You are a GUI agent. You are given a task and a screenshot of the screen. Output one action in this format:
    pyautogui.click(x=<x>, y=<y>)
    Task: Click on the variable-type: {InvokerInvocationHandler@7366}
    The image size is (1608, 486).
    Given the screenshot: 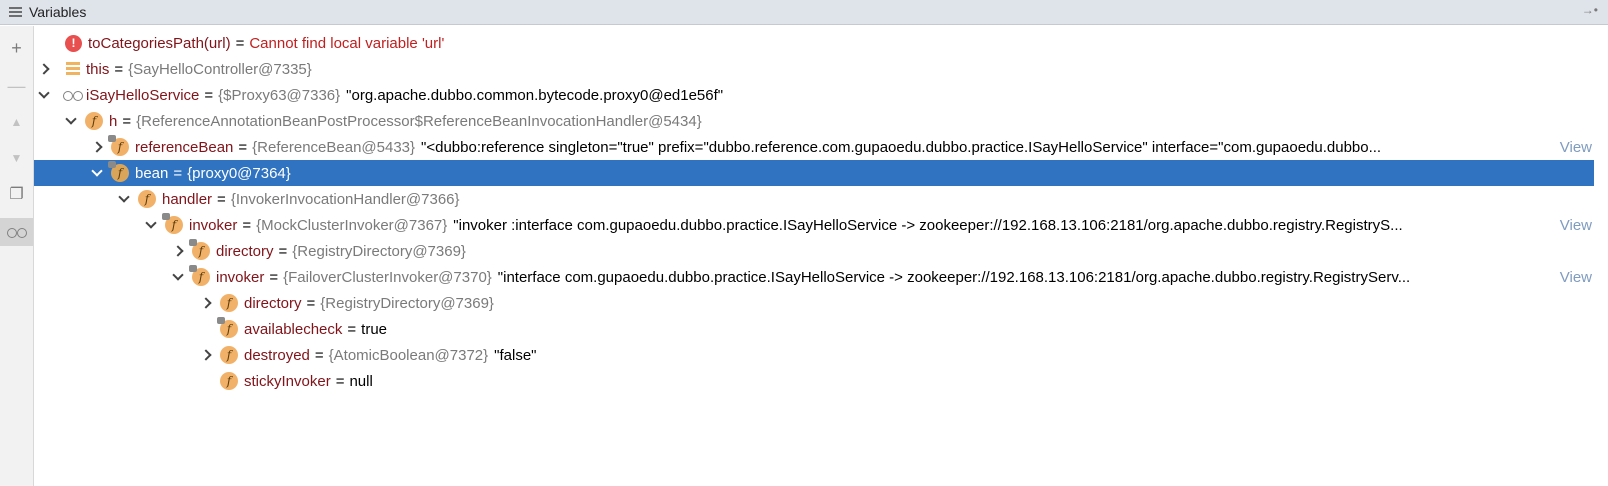 What is the action you would take?
    pyautogui.click(x=345, y=199)
    